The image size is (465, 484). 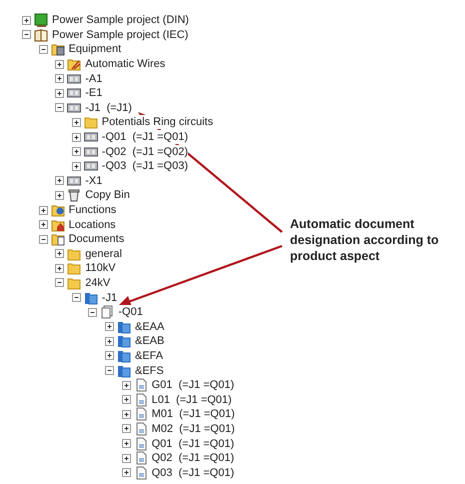 I want to click on project-icon, so click(x=41, y=20).